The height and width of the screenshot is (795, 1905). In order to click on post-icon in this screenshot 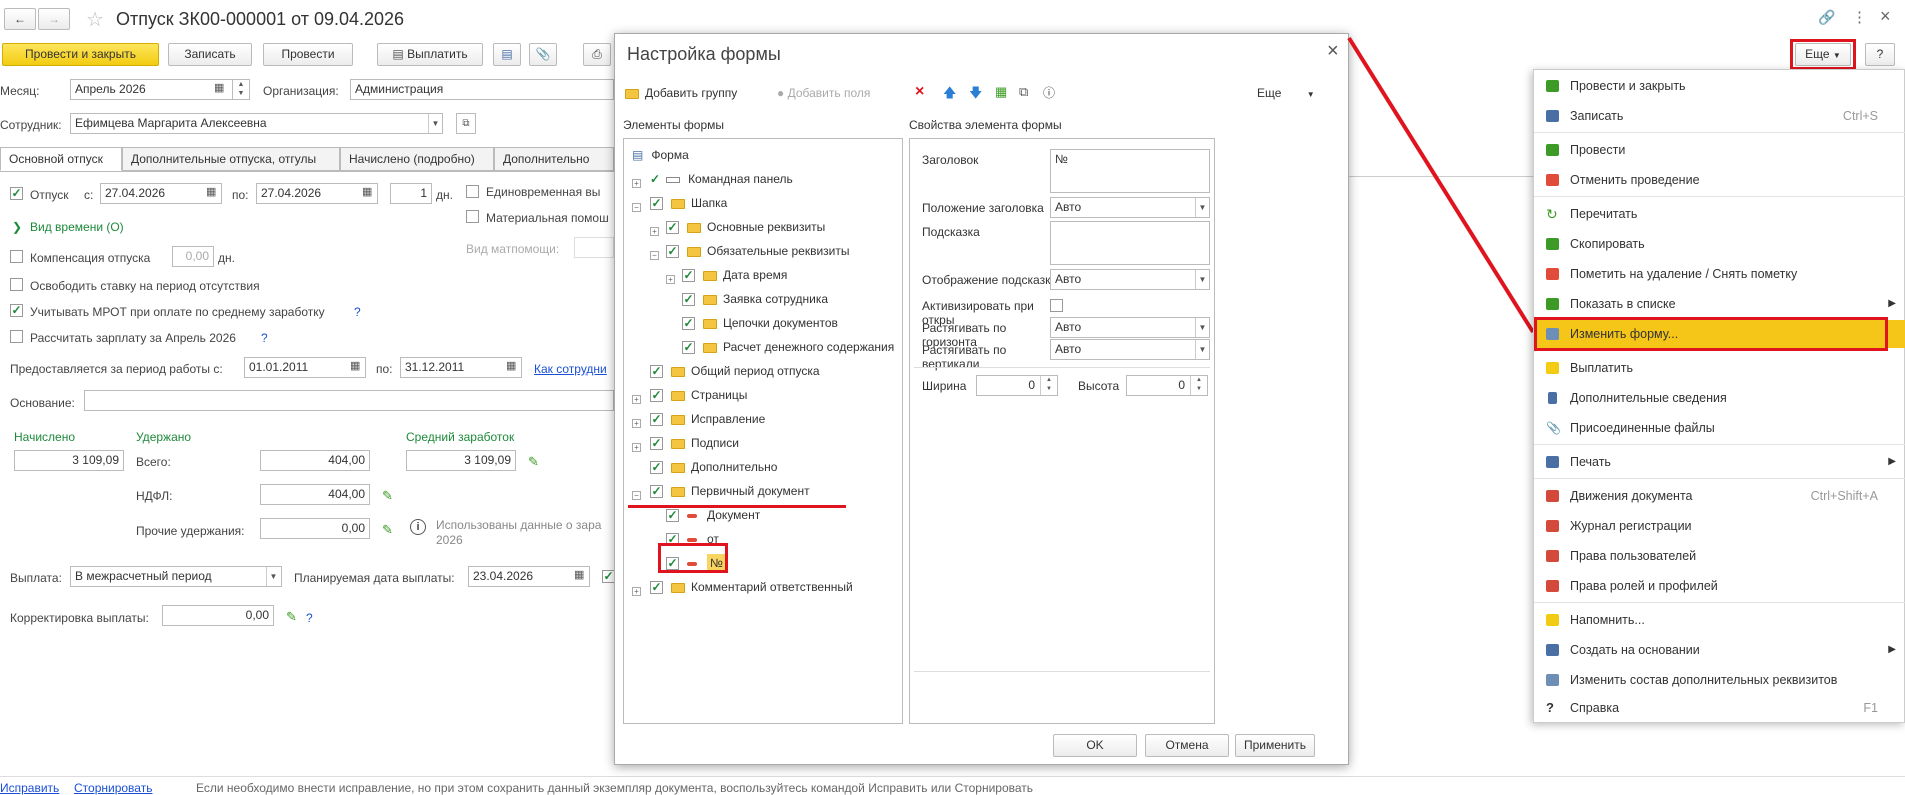, I will do `click(1552, 150)`.